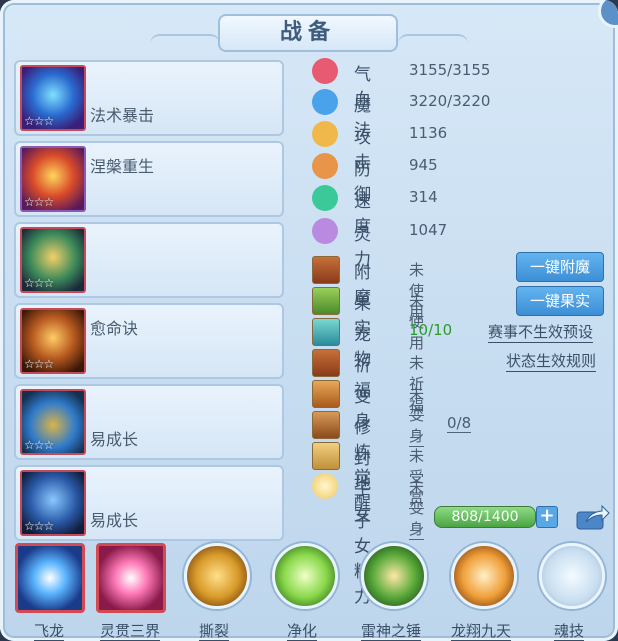 This screenshot has height=641, width=618. Describe the element at coordinates (433, 40) in the screenshot. I see `title-ornament-right` at that location.